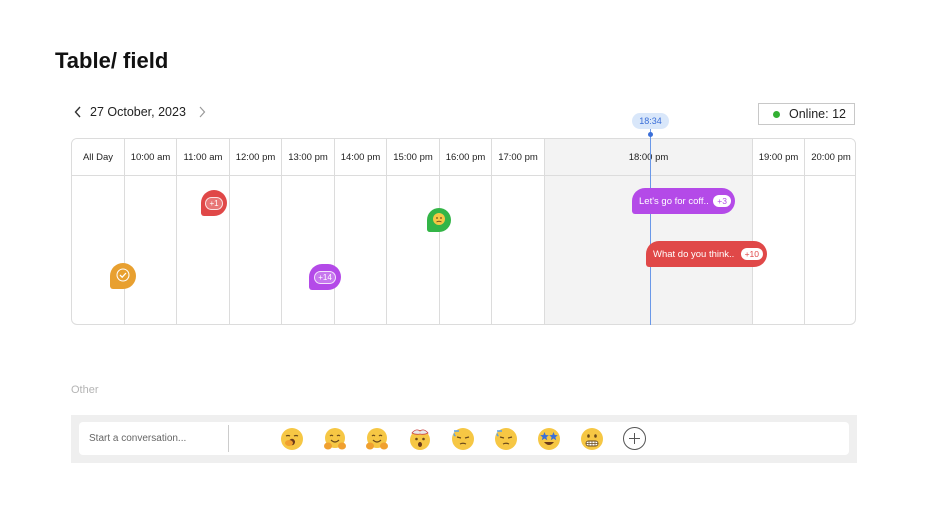 The image size is (928, 523). I want to click on divider, so click(228, 438).